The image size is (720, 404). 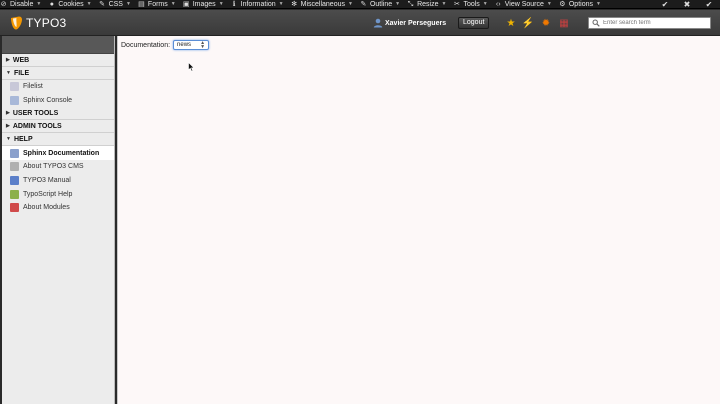 I want to click on mouse-cursor-icon, so click(x=191, y=67).